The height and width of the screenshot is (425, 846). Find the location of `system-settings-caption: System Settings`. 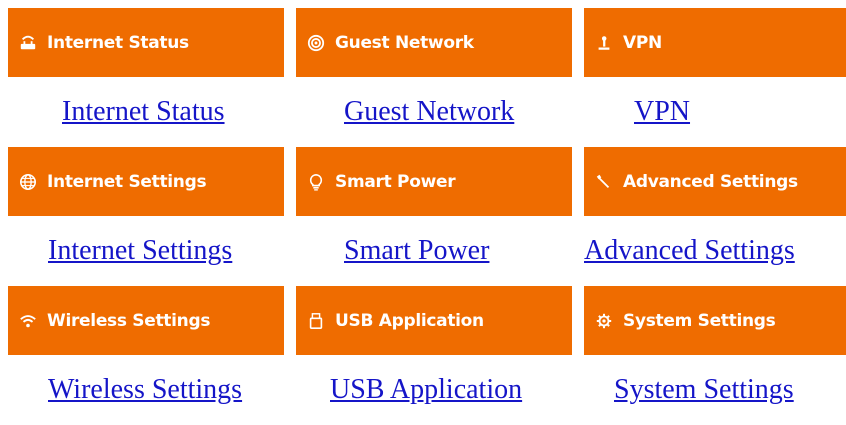

system-settings-caption: System Settings is located at coordinates (715, 390).